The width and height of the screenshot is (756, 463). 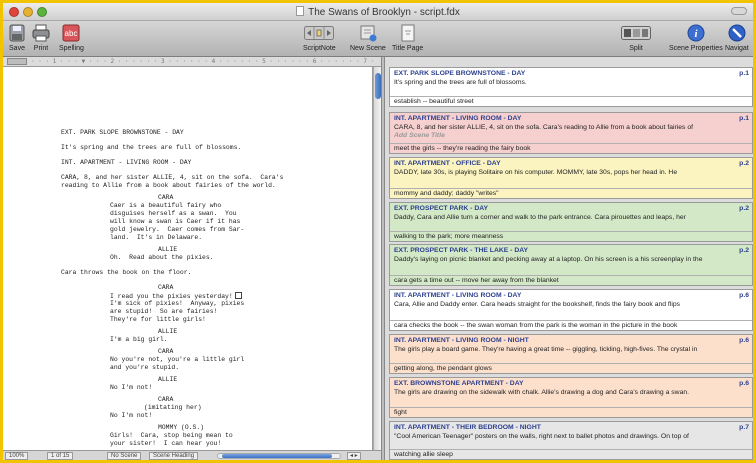 What do you see at coordinates (173, 214) in the screenshot?
I see `dialogue-line: disguises herself as a swan. You` at bounding box center [173, 214].